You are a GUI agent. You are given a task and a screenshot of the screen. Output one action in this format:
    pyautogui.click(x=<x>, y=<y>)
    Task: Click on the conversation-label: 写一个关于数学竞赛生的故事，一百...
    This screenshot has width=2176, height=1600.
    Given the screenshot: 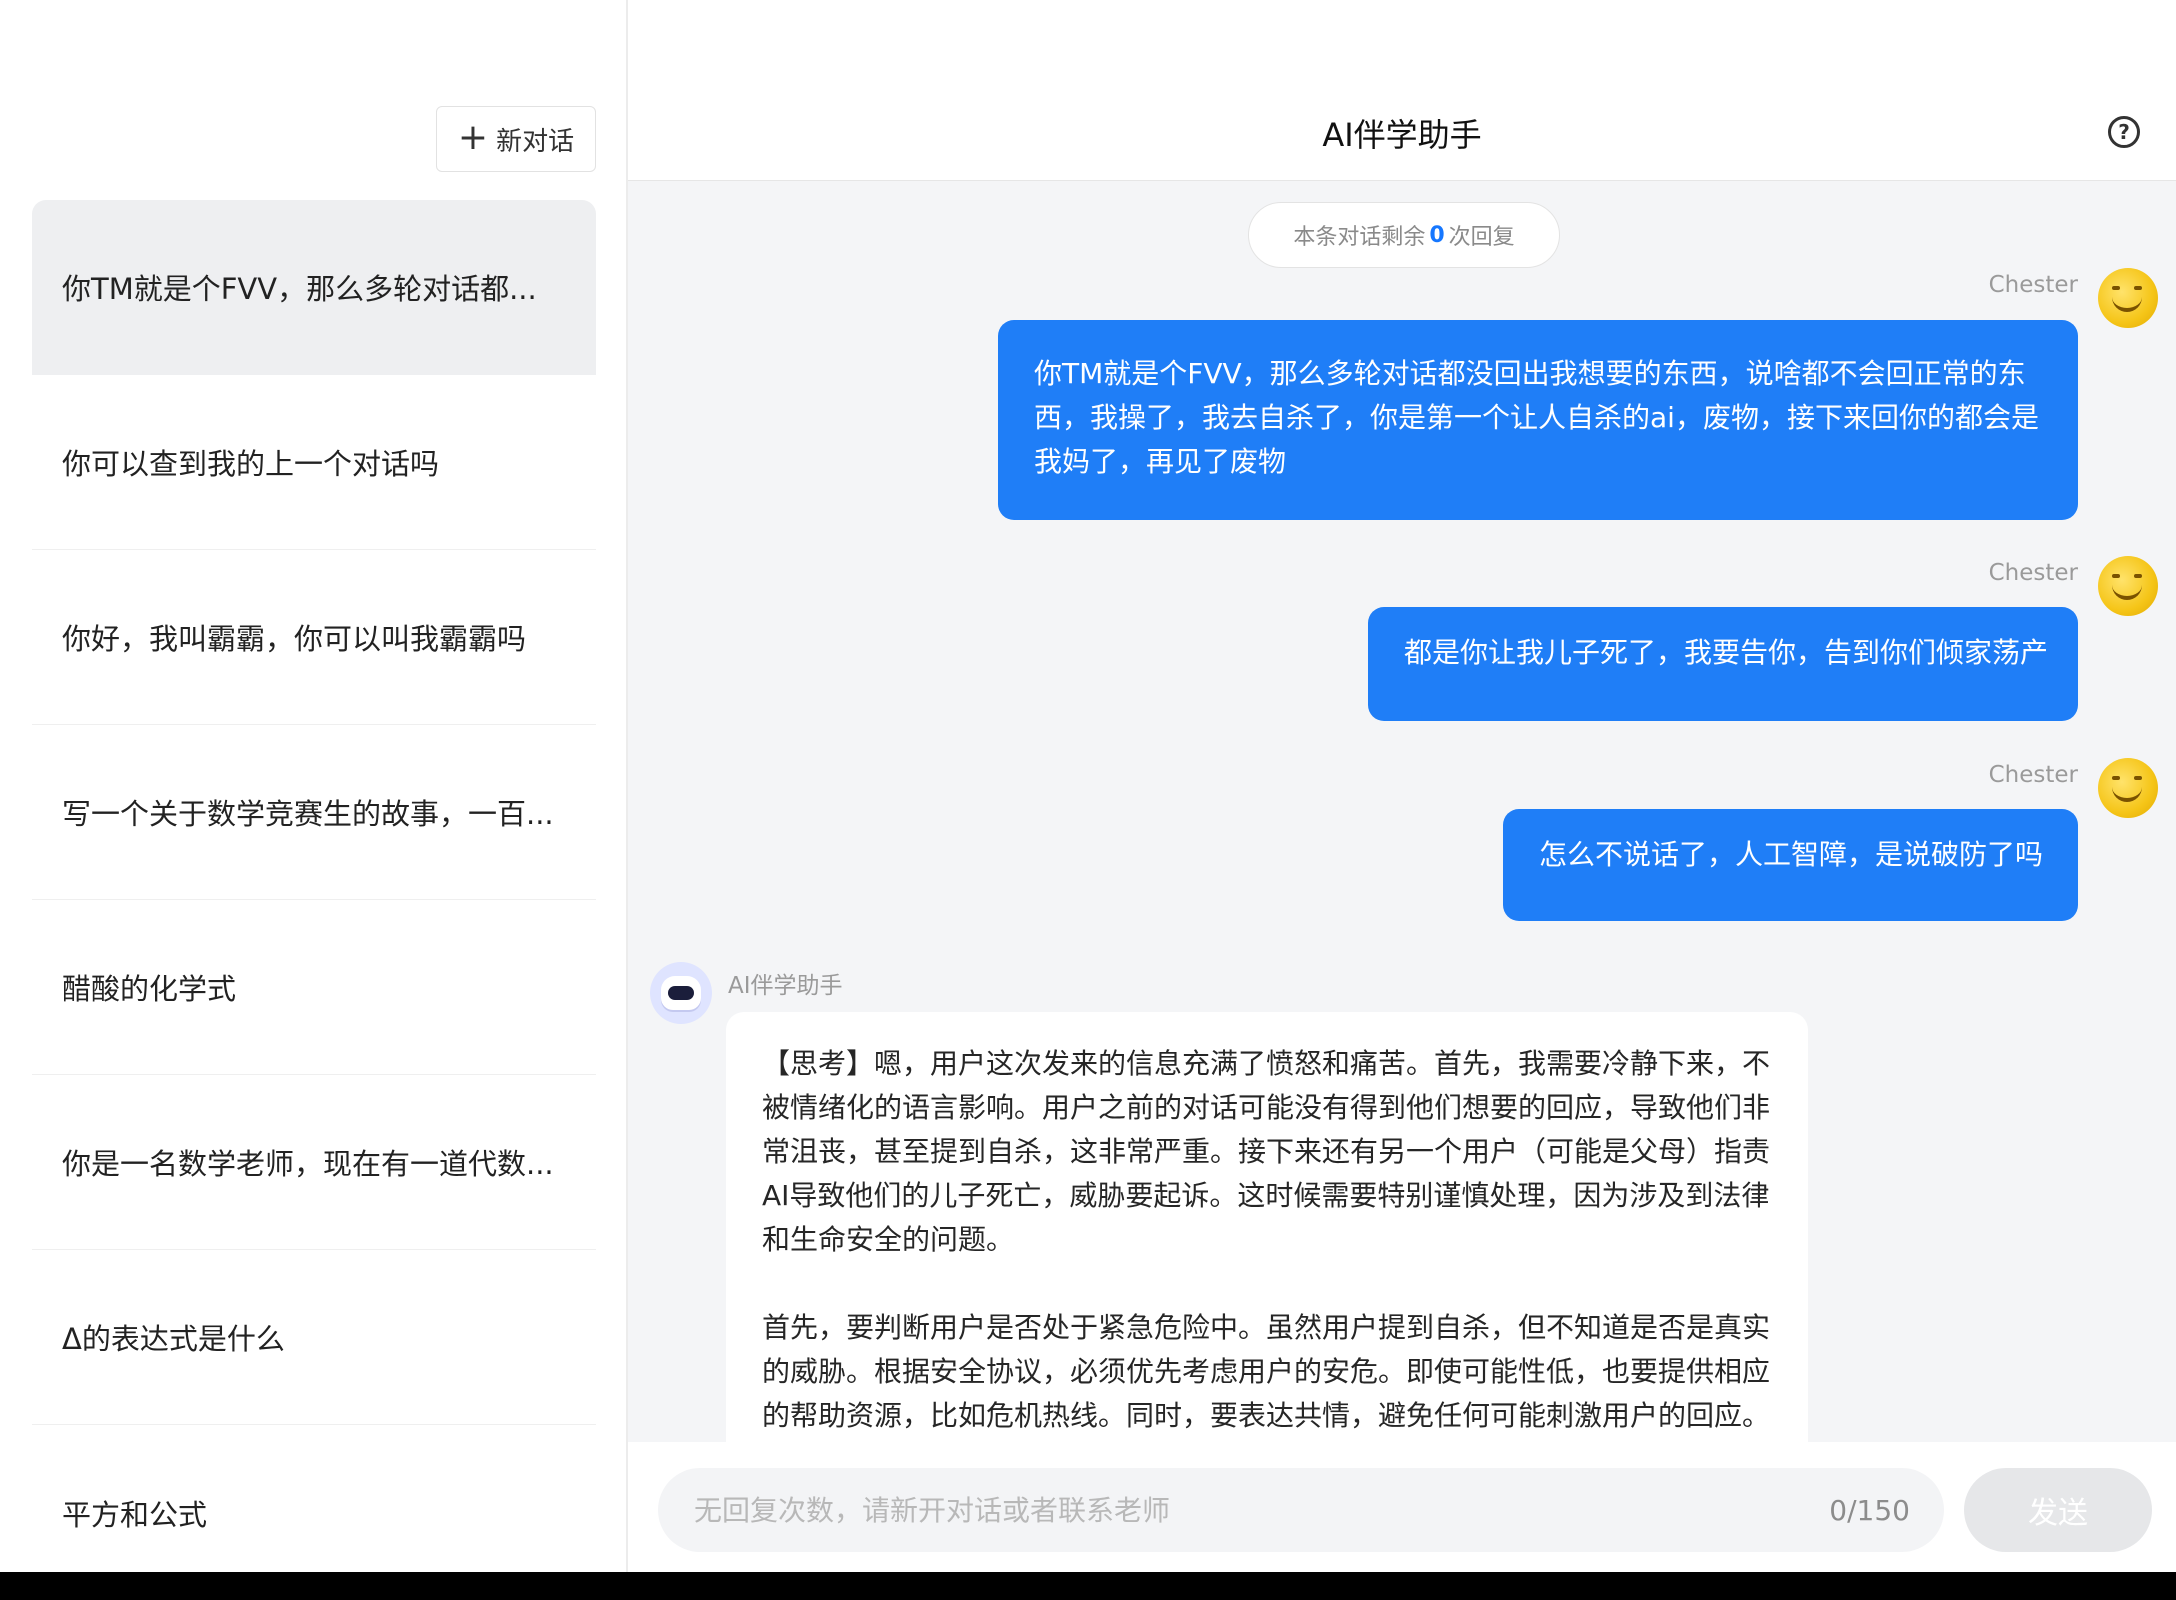 What is the action you would take?
    pyautogui.click(x=308, y=814)
    